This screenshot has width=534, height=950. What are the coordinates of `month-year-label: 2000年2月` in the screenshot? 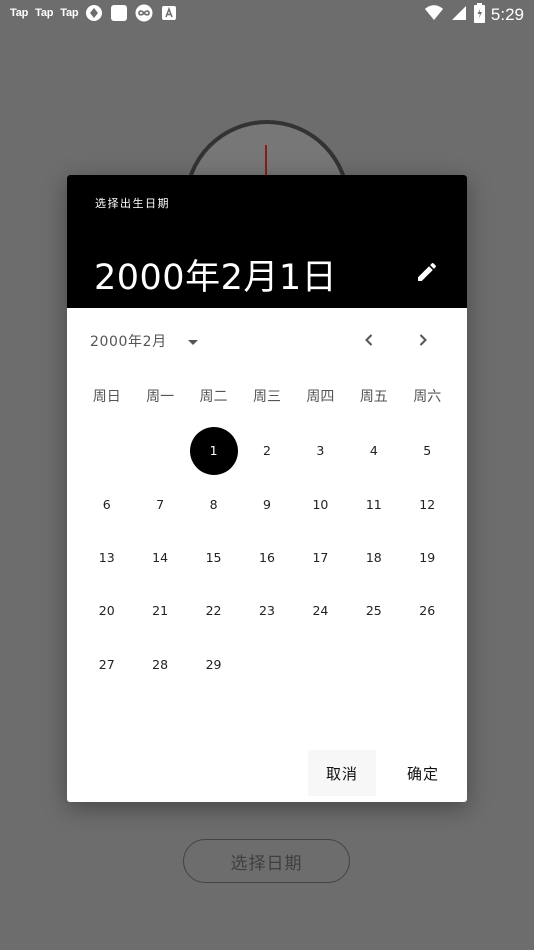 It's located at (128, 341).